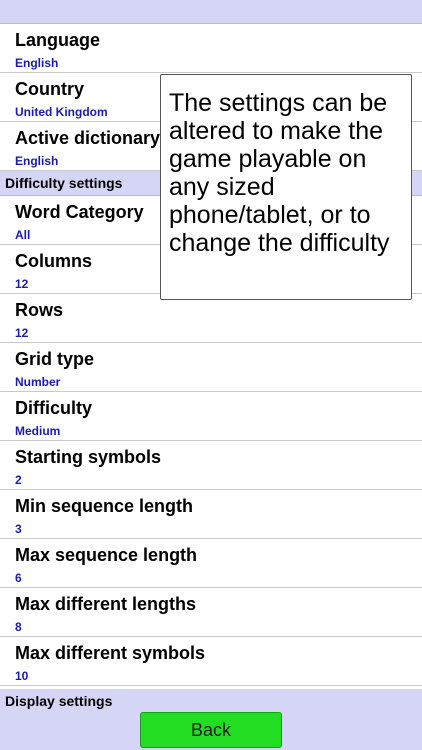 This screenshot has width=422, height=750. I want to click on setting-row-min-sequence-length: Min sequence length 3, so click(211, 514).